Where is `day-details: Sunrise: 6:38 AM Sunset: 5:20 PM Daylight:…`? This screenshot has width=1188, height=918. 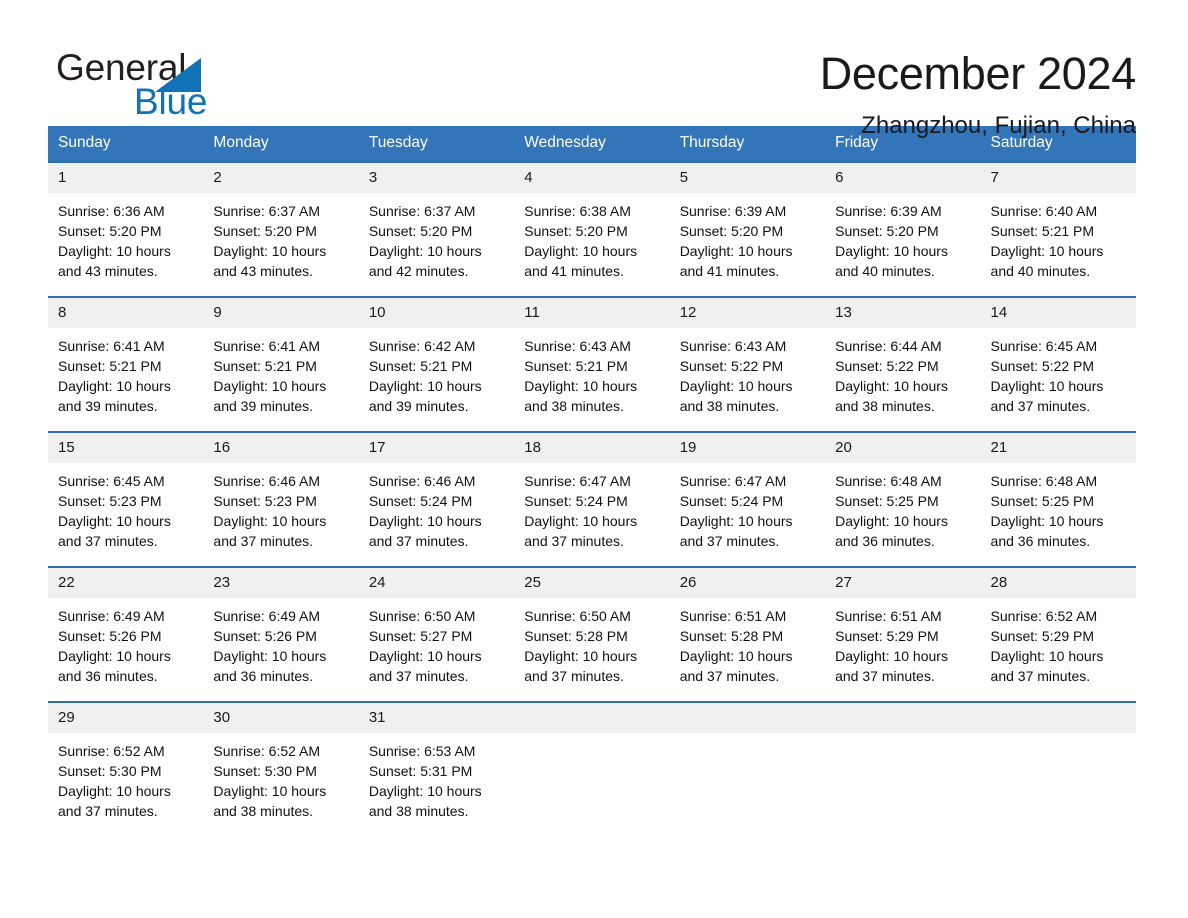 day-details: Sunrise: 6:38 AM Sunset: 5:20 PM Daylight:… is located at coordinates (591, 237).